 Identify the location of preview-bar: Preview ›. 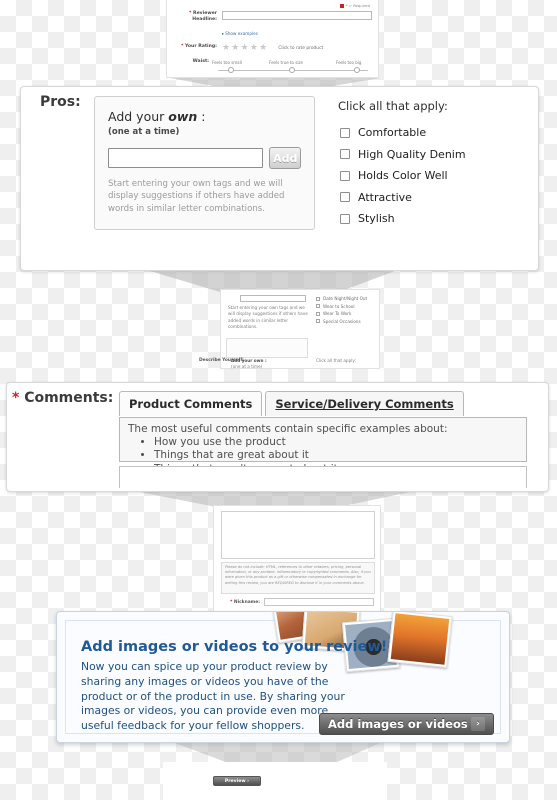
(275, 781).